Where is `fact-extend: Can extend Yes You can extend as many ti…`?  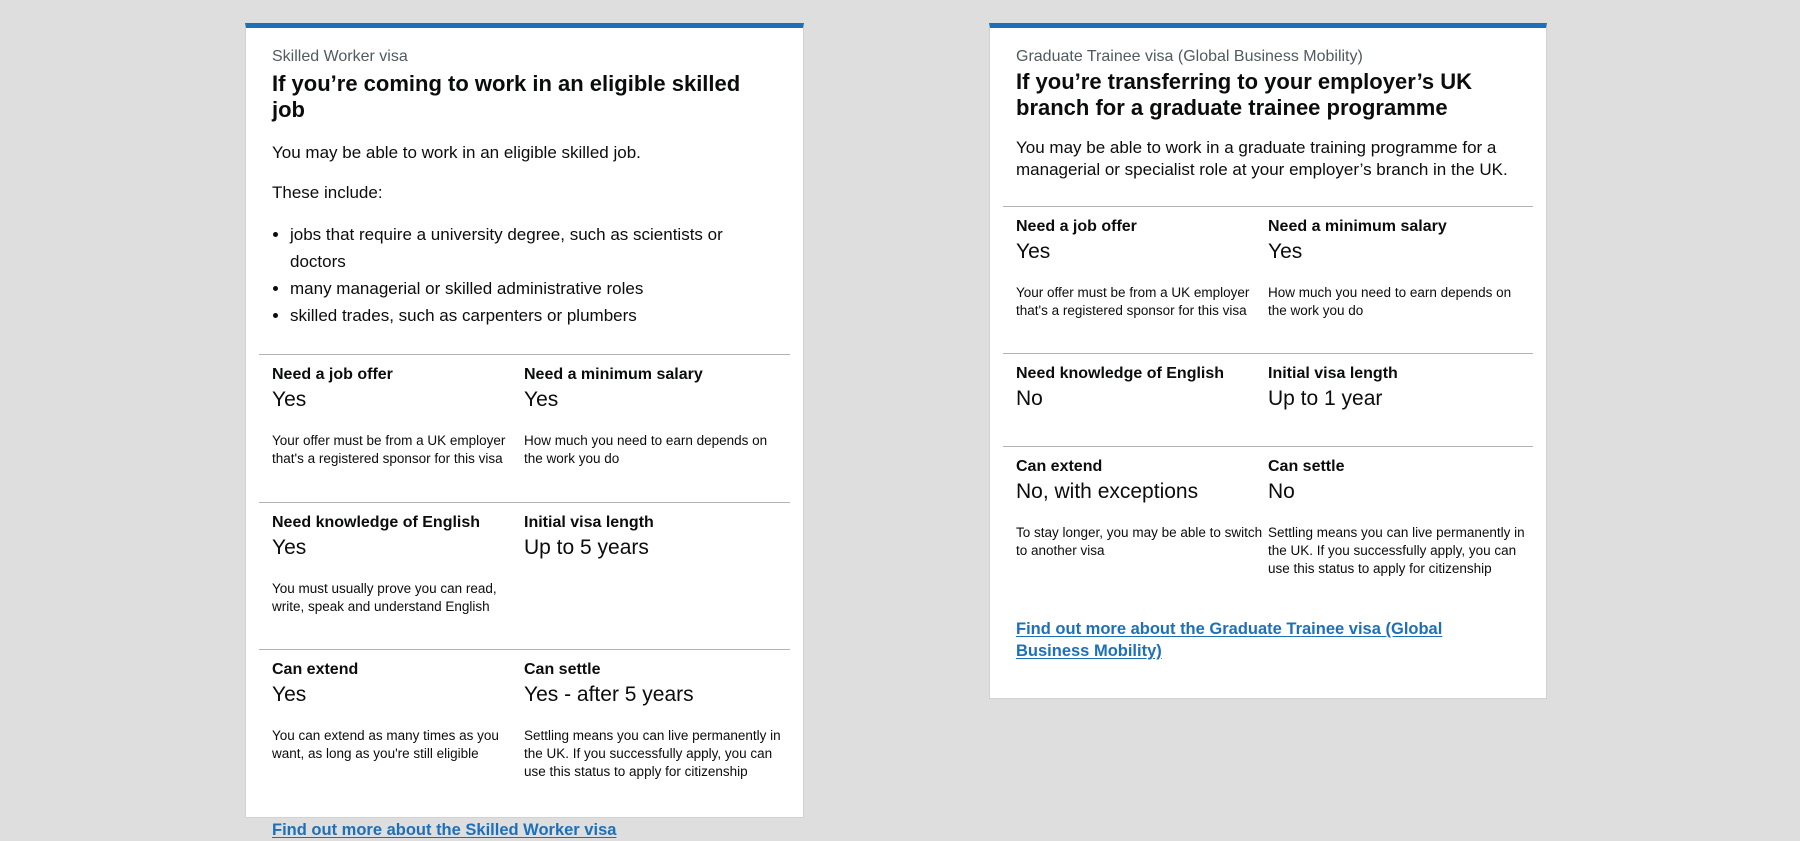
fact-extend: Can extend Yes You can extend as many ti… is located at coordinates (391, 739).